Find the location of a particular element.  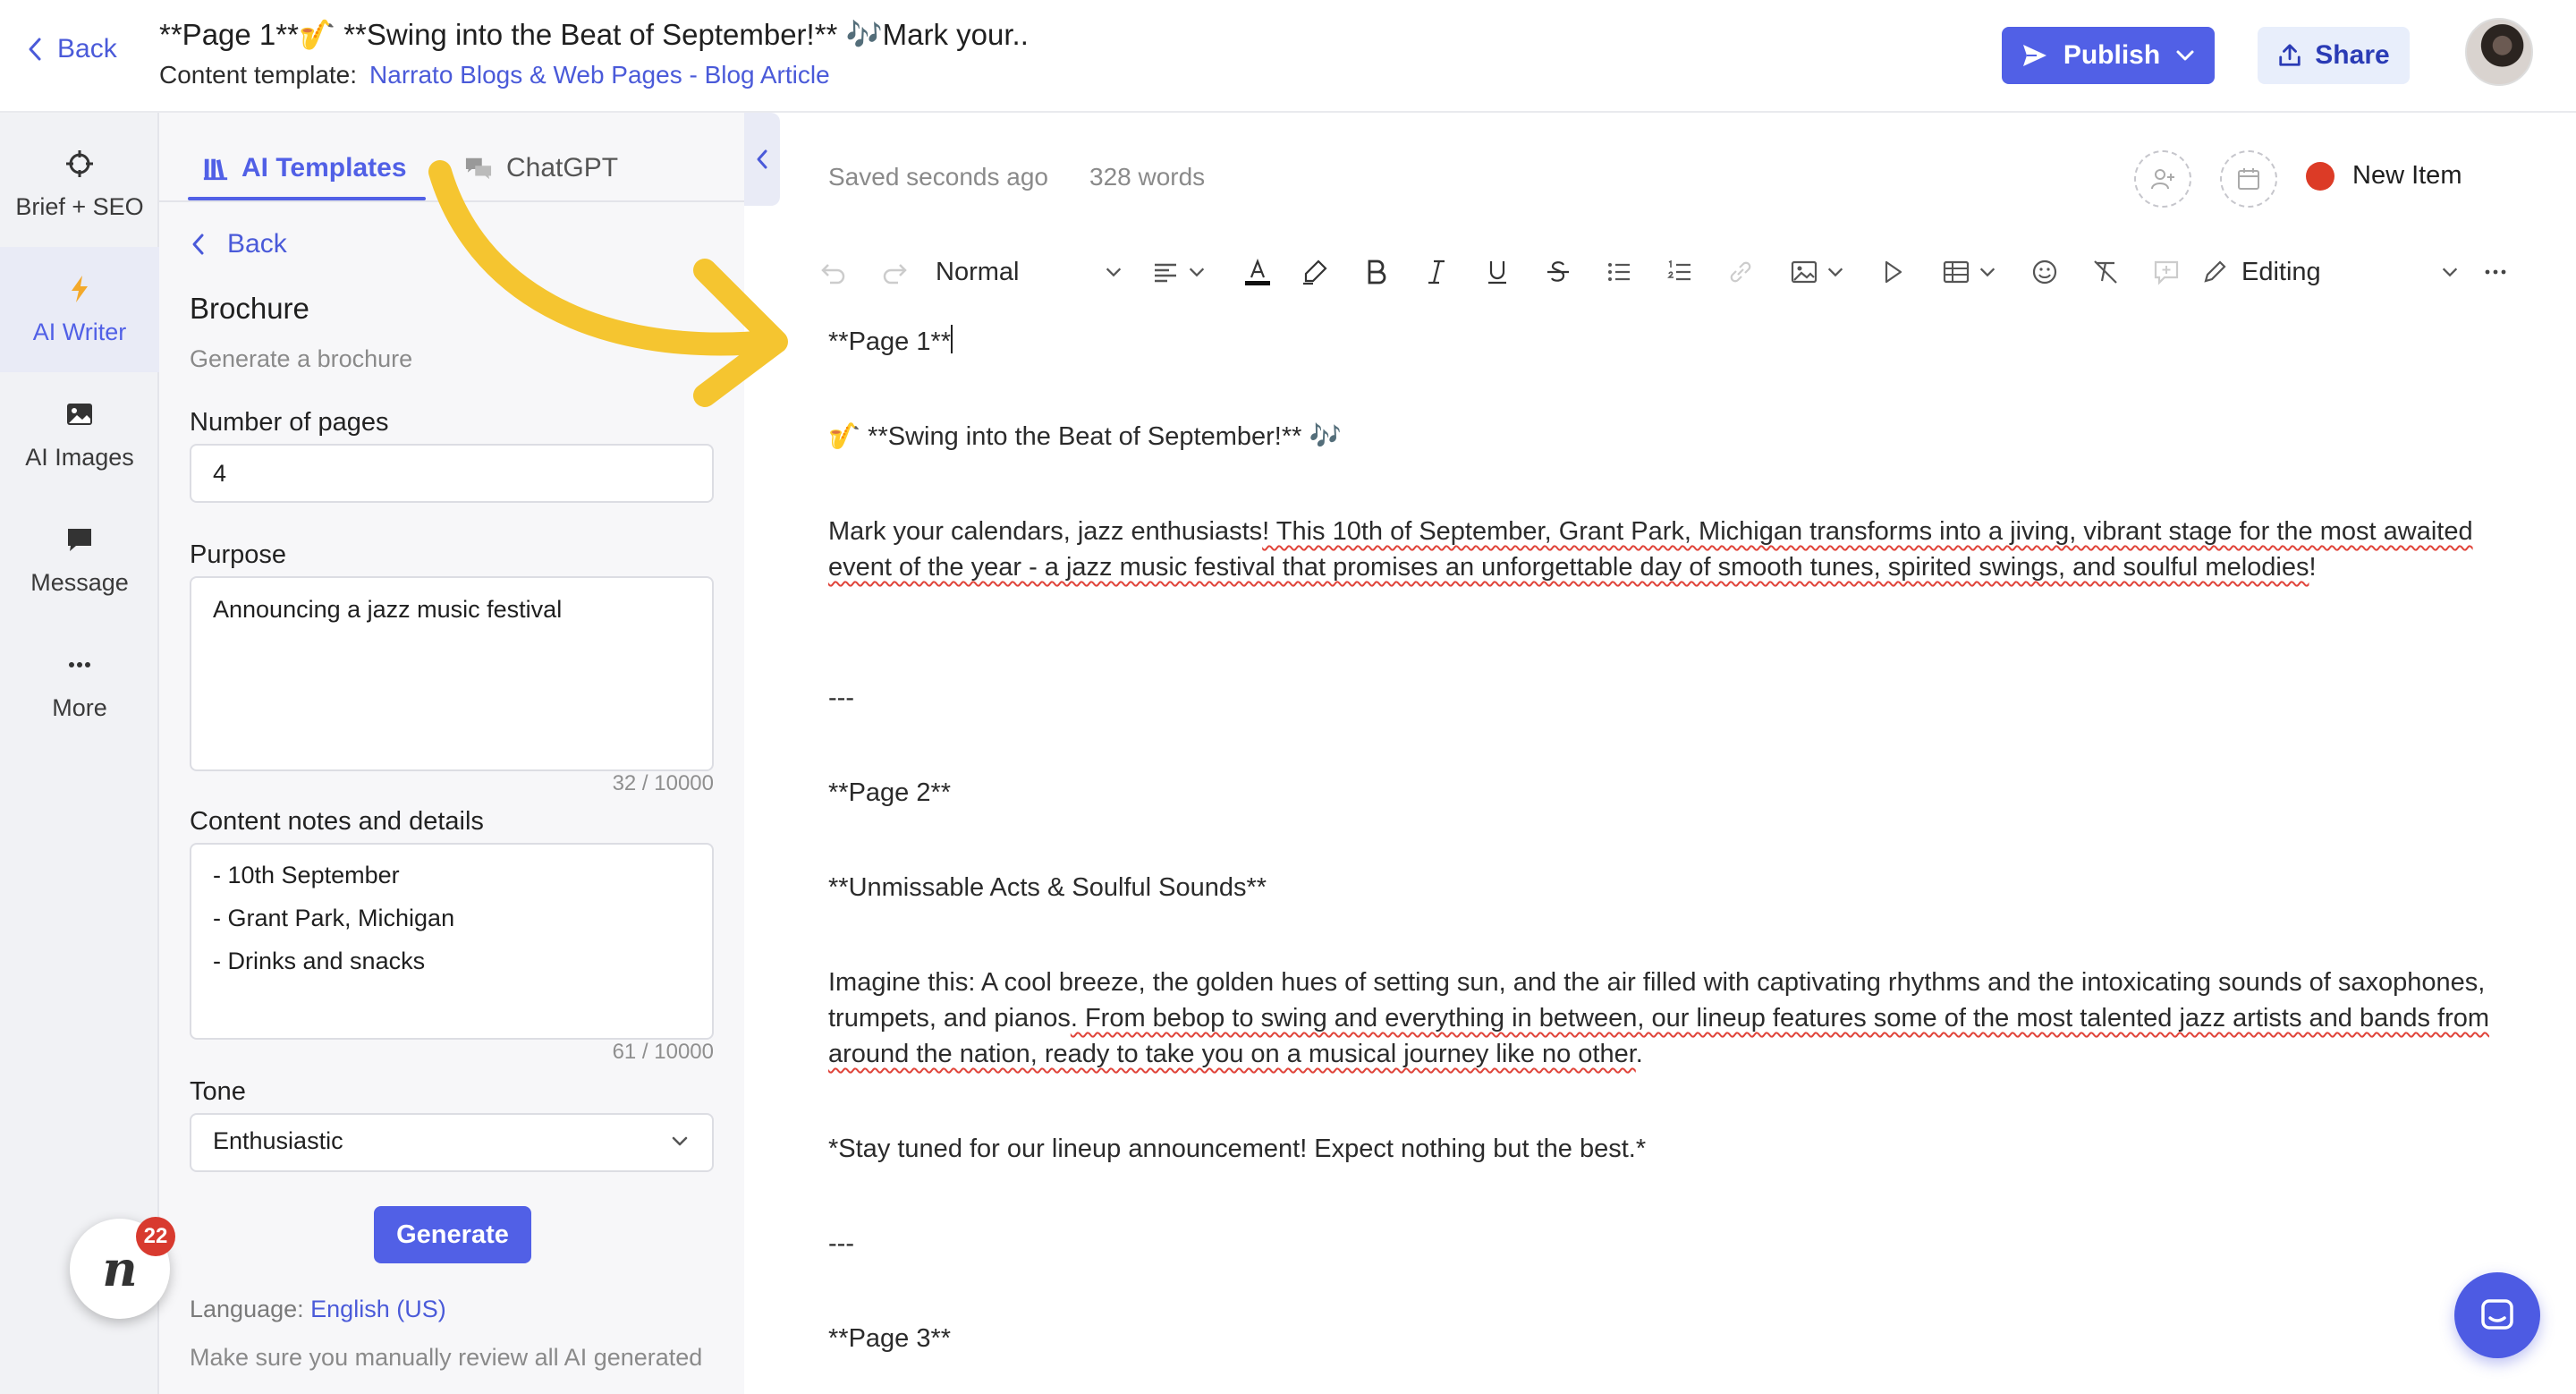

tab-label: AI Templates is located at coordinates (324, 168).